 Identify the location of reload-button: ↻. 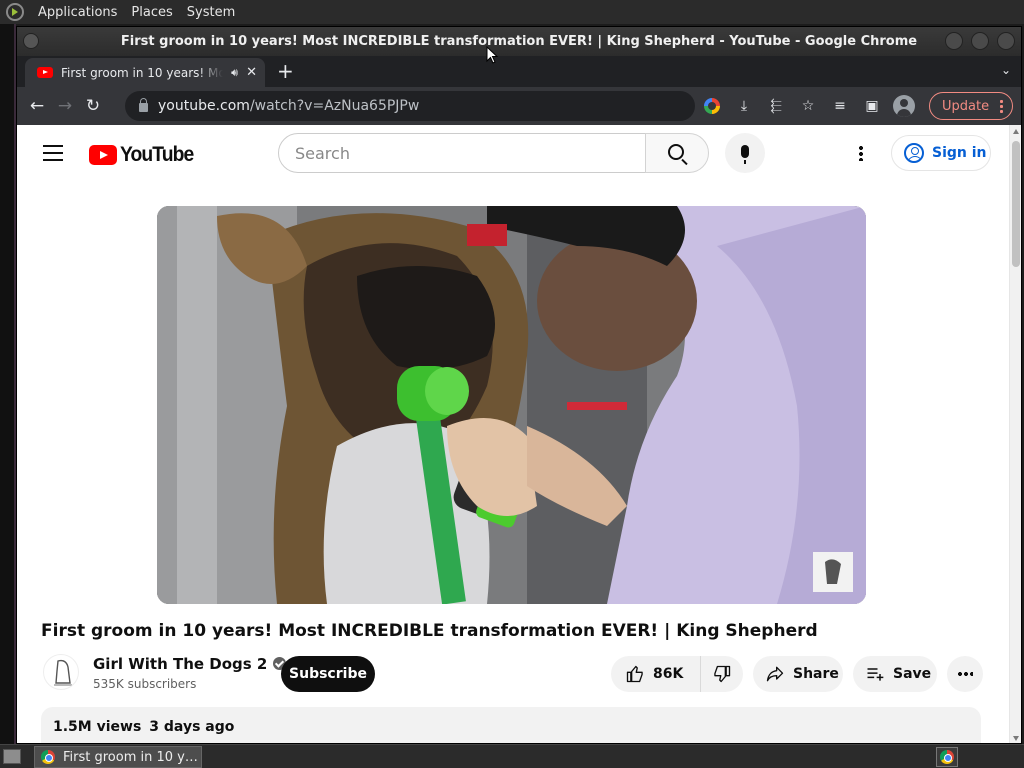
(93, 106).